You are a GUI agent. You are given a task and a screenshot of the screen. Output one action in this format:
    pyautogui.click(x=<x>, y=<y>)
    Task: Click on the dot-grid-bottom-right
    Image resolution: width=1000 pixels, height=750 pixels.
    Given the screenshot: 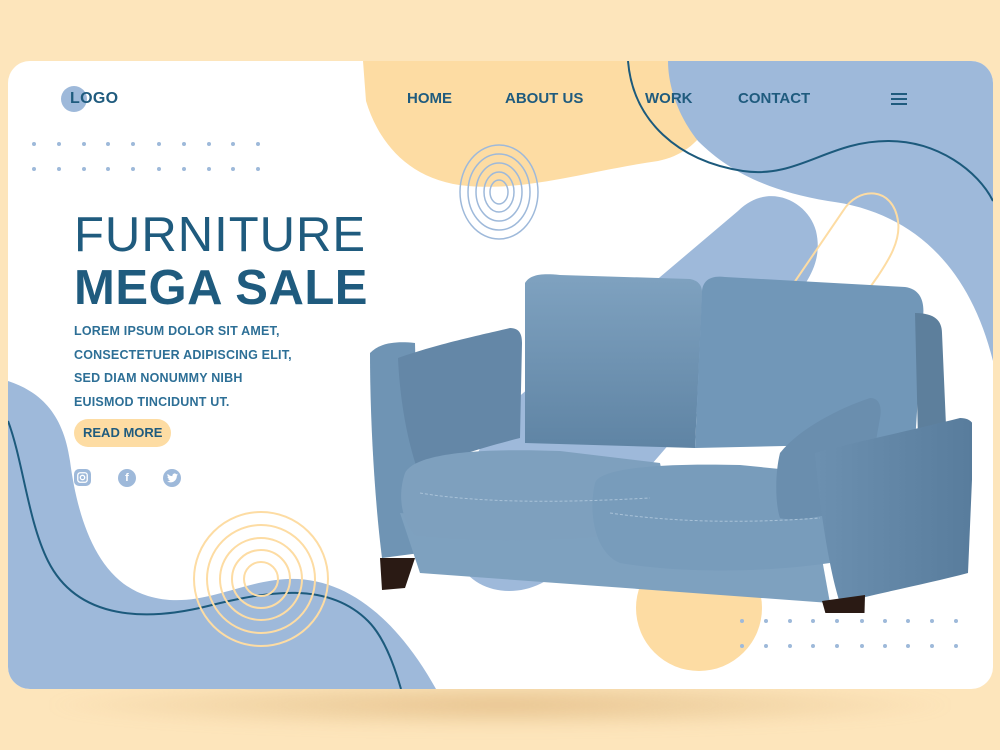 What is the action you would take?
    pyautogui.click(x=849, y=633)
    